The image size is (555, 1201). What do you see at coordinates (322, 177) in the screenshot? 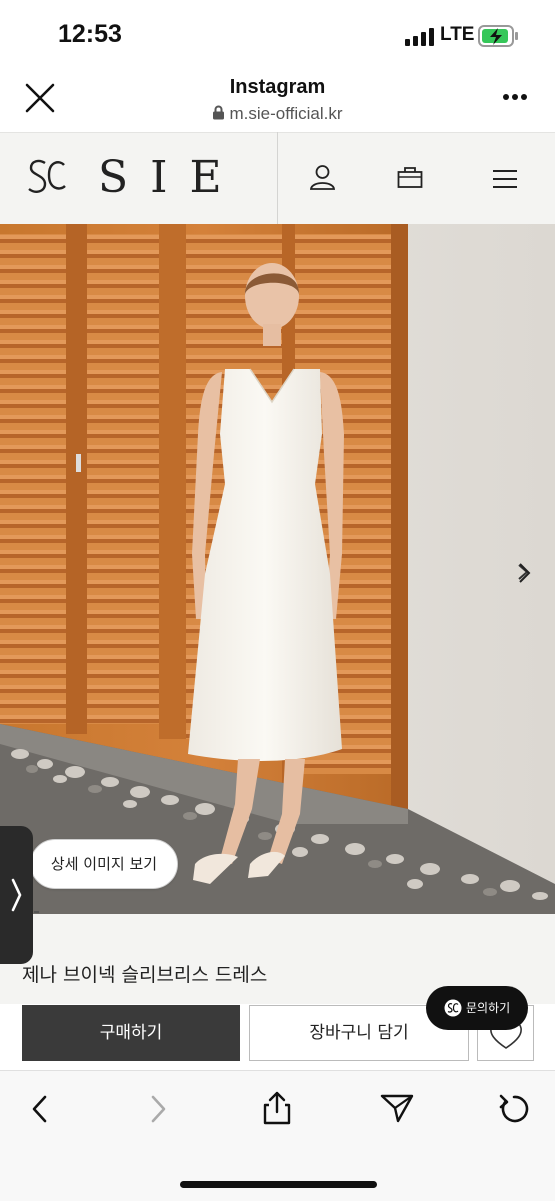
I see `user-icon` at bounding box center [322, 177].